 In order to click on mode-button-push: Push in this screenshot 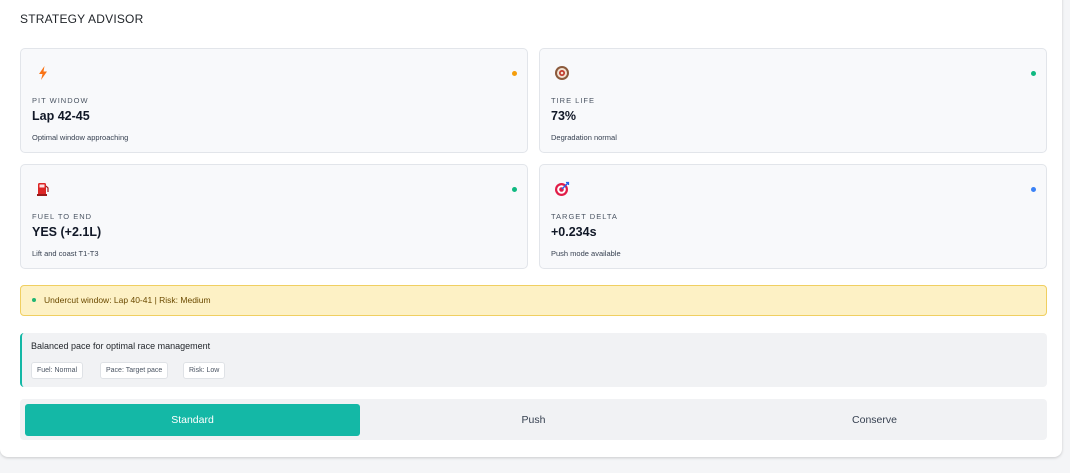, I will do `click(533, 420)`.